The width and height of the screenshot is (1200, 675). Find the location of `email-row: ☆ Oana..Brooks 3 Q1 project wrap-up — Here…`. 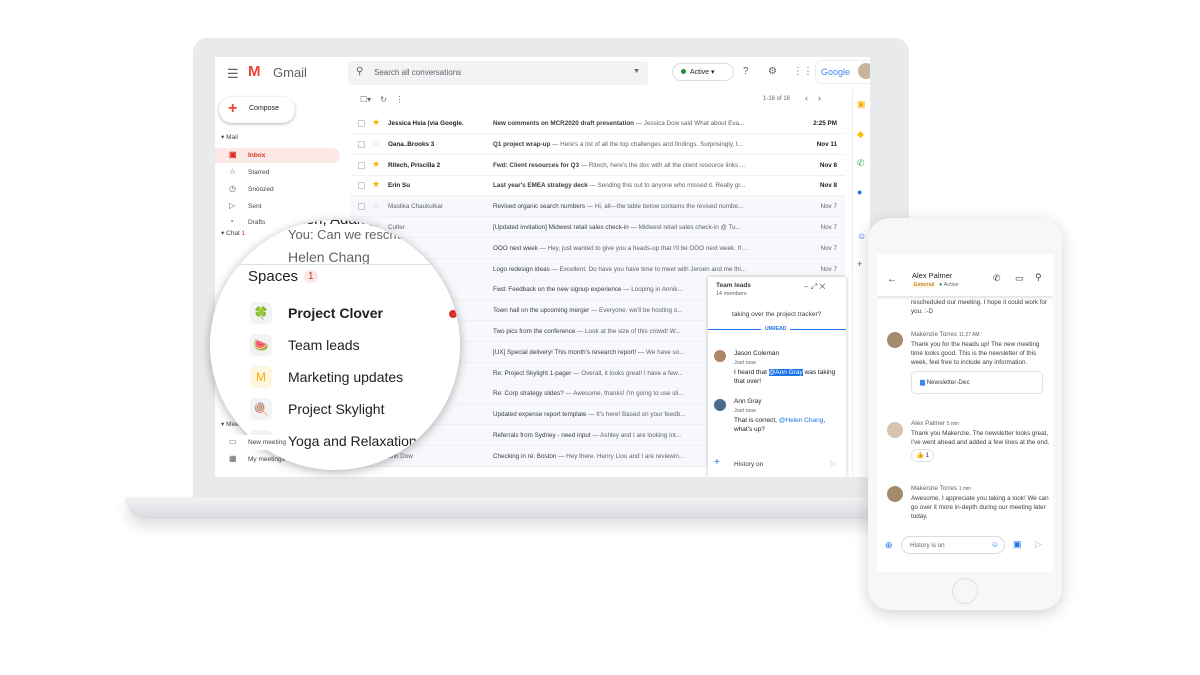

email-row: ☆ Oana..Brooks 3 Q1 project wrap-up — Here… is located at coordinates (597, 144).